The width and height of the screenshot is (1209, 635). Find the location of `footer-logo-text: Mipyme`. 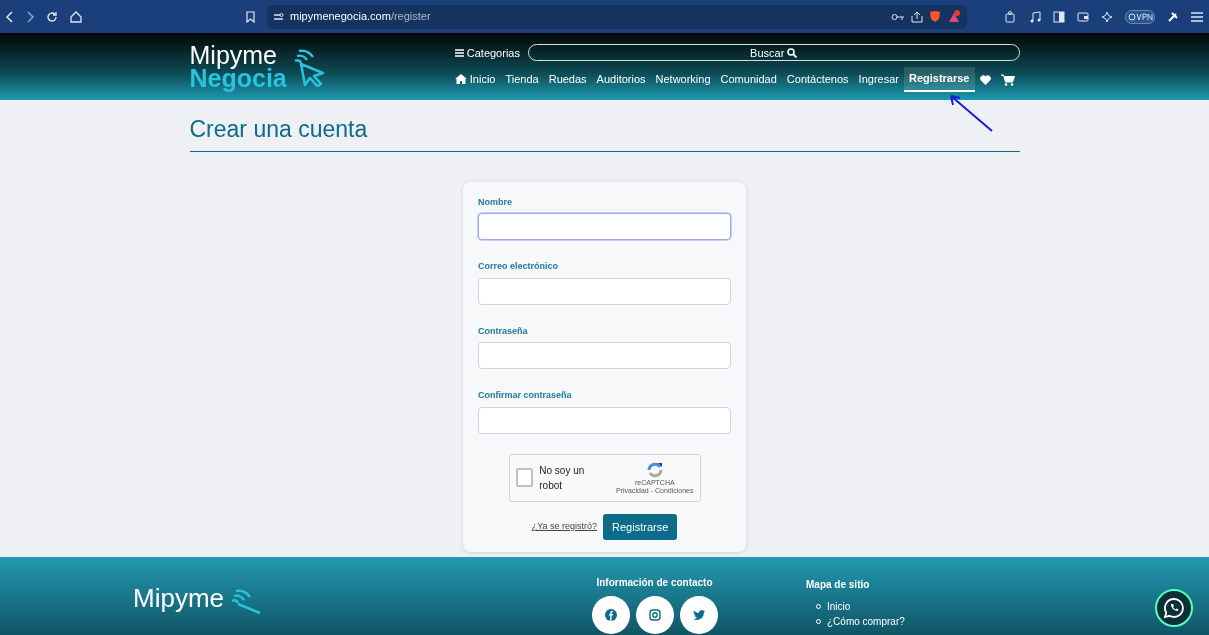

footer-logo-text: Mipyme is located at coordinates (178, 599).